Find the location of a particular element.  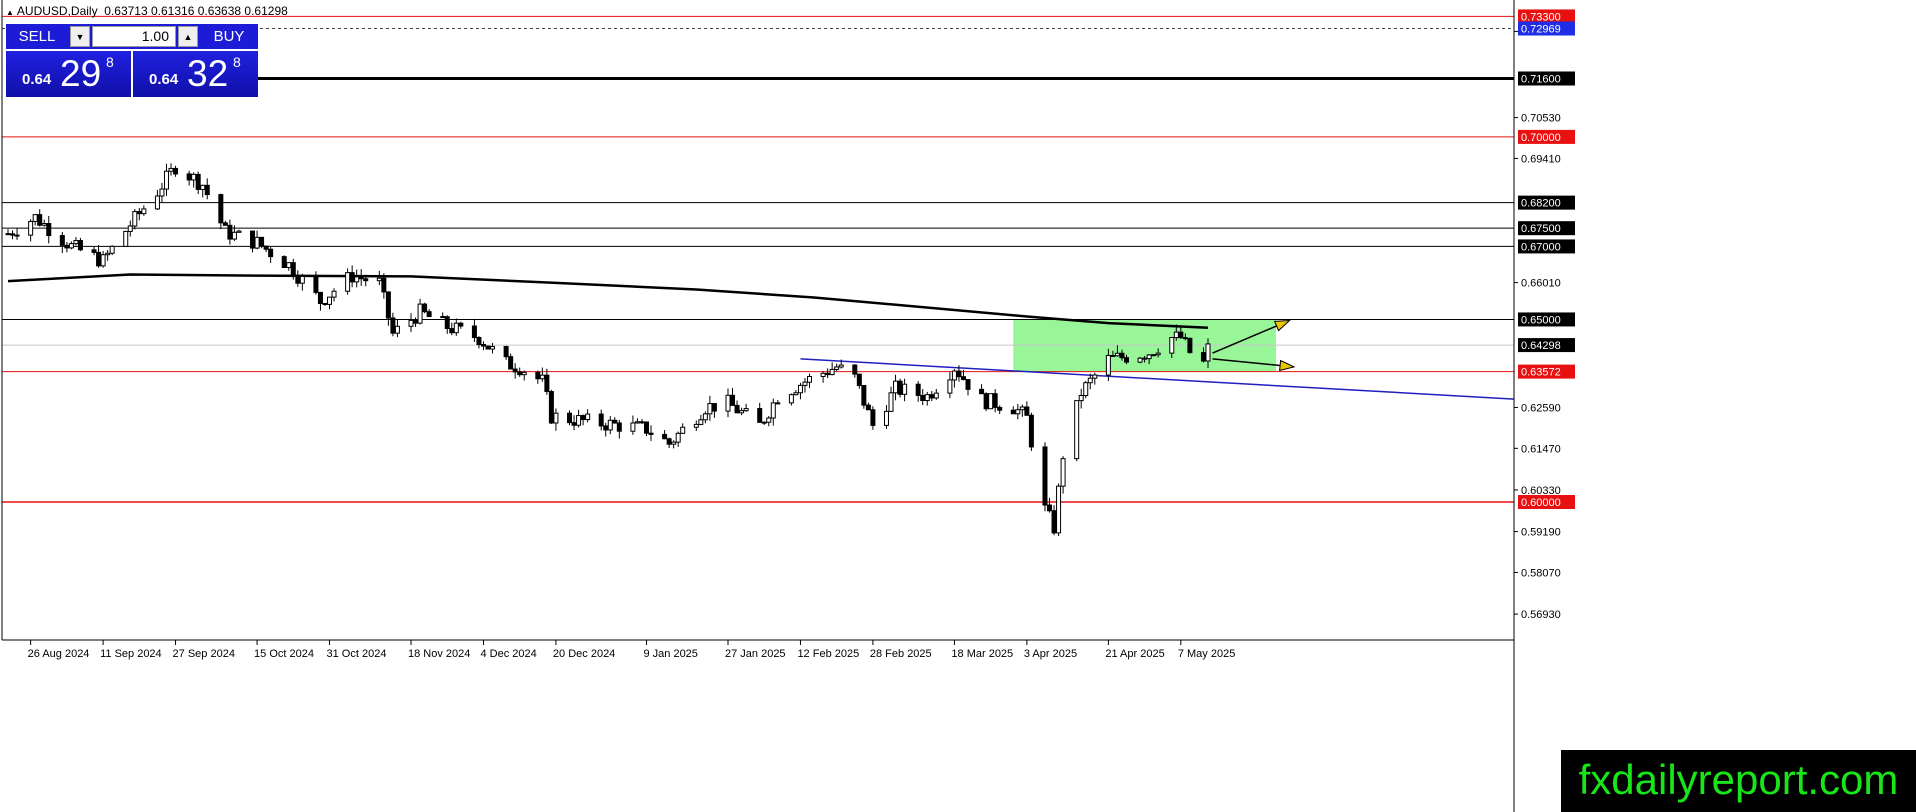

price-label-text: 0.60000 is located at coordinates (1541, 503).